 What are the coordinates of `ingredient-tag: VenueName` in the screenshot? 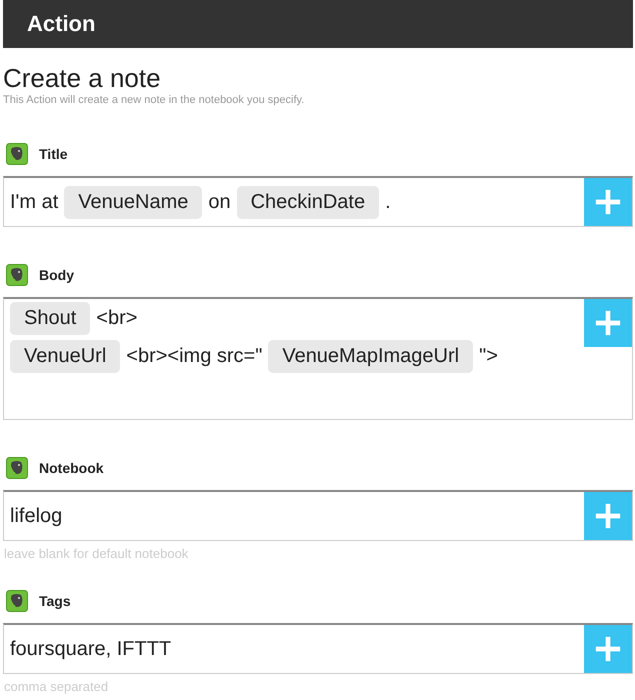 It's located at (133, 202).